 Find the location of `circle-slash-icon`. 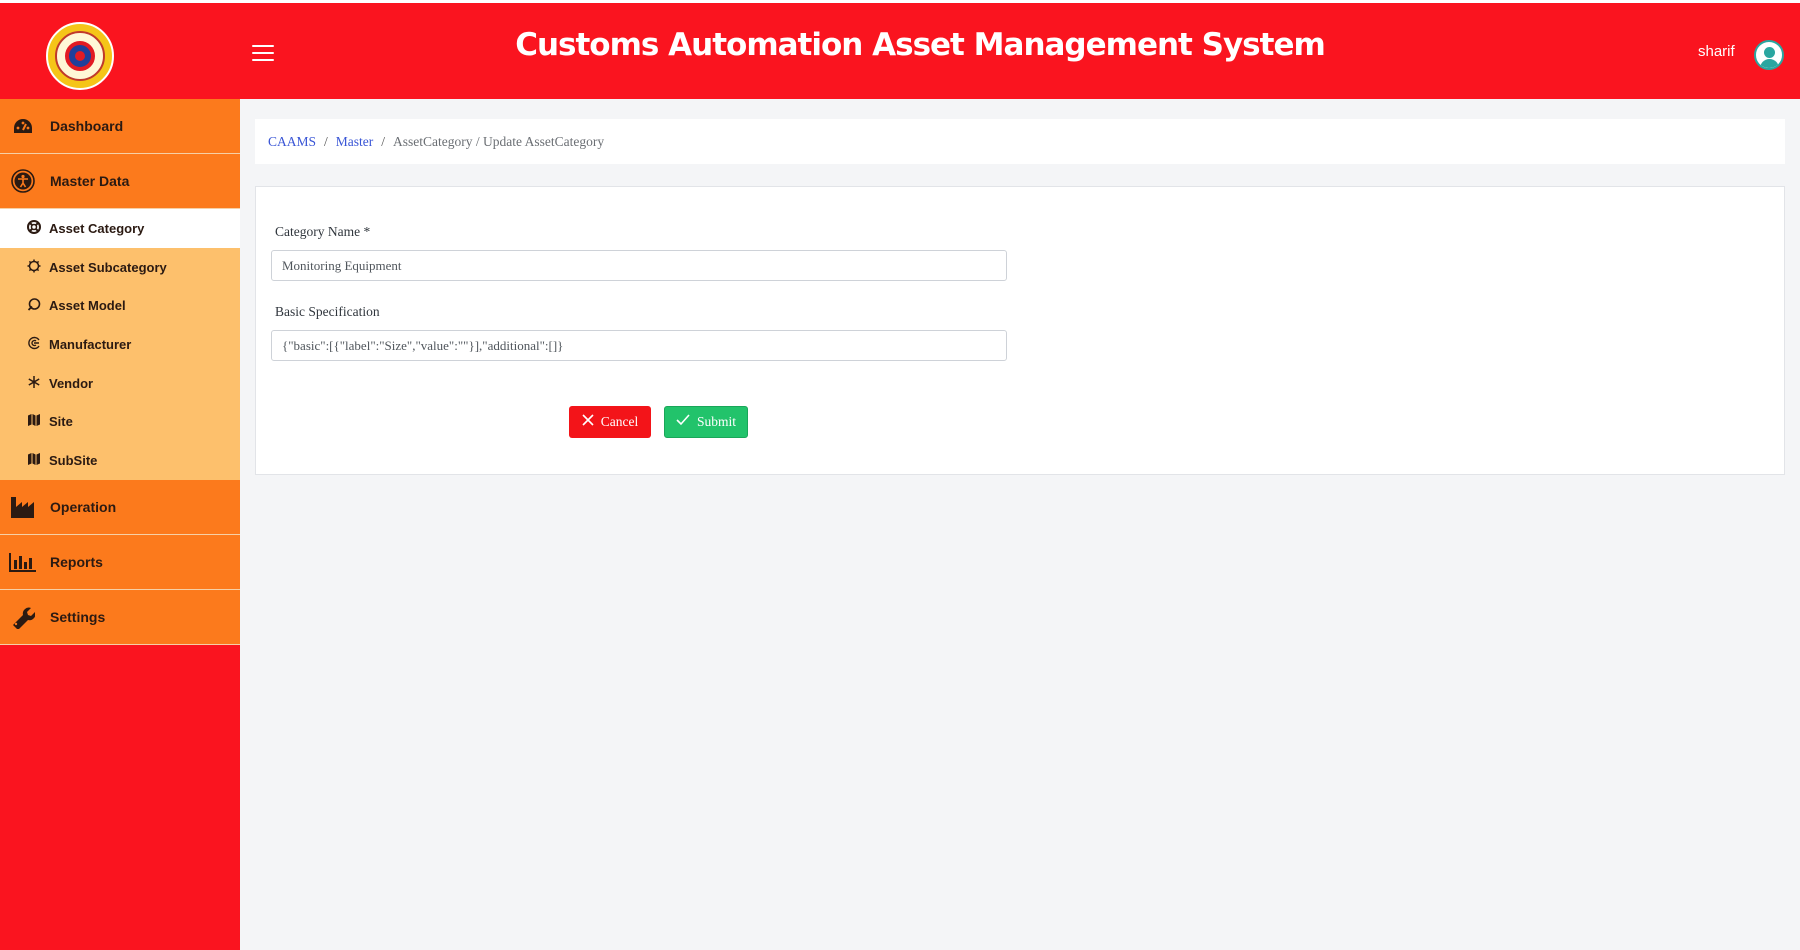

circle-slash-icon is located at coordinates (34, 305).